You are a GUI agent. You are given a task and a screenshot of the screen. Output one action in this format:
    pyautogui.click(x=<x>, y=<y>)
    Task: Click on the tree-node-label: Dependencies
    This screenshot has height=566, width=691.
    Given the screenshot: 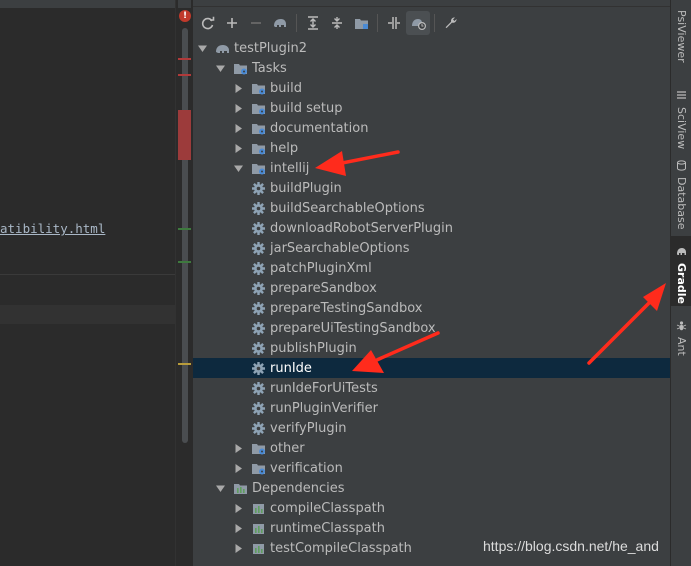 What is the action you would take?
    pyautogui.click(x=298, y=488)
    